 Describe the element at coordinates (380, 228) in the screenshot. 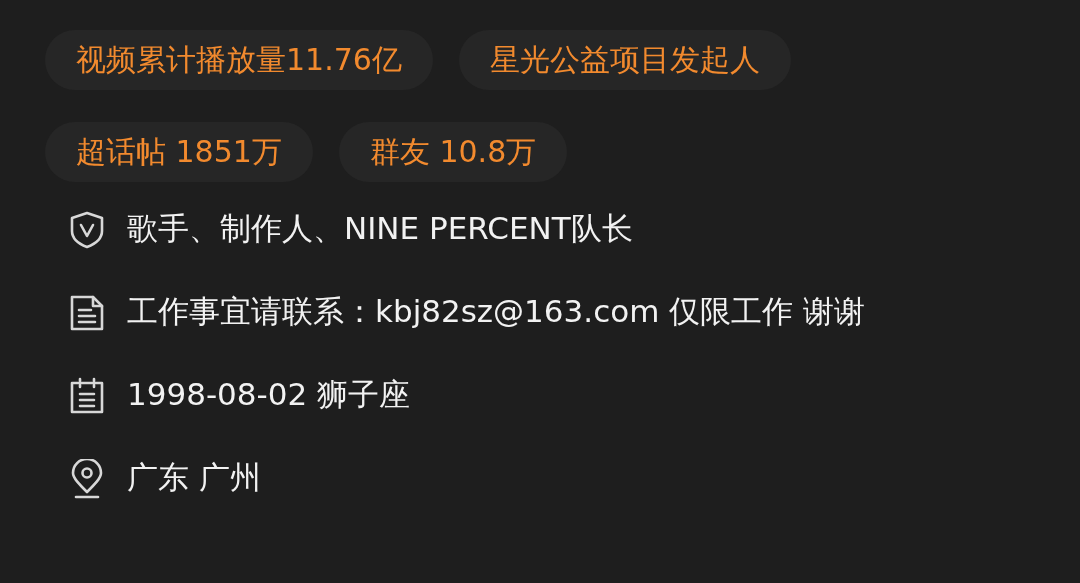

I see `profile-info-text: 歌手、制作人、NINE PERCENT队长` at that location.